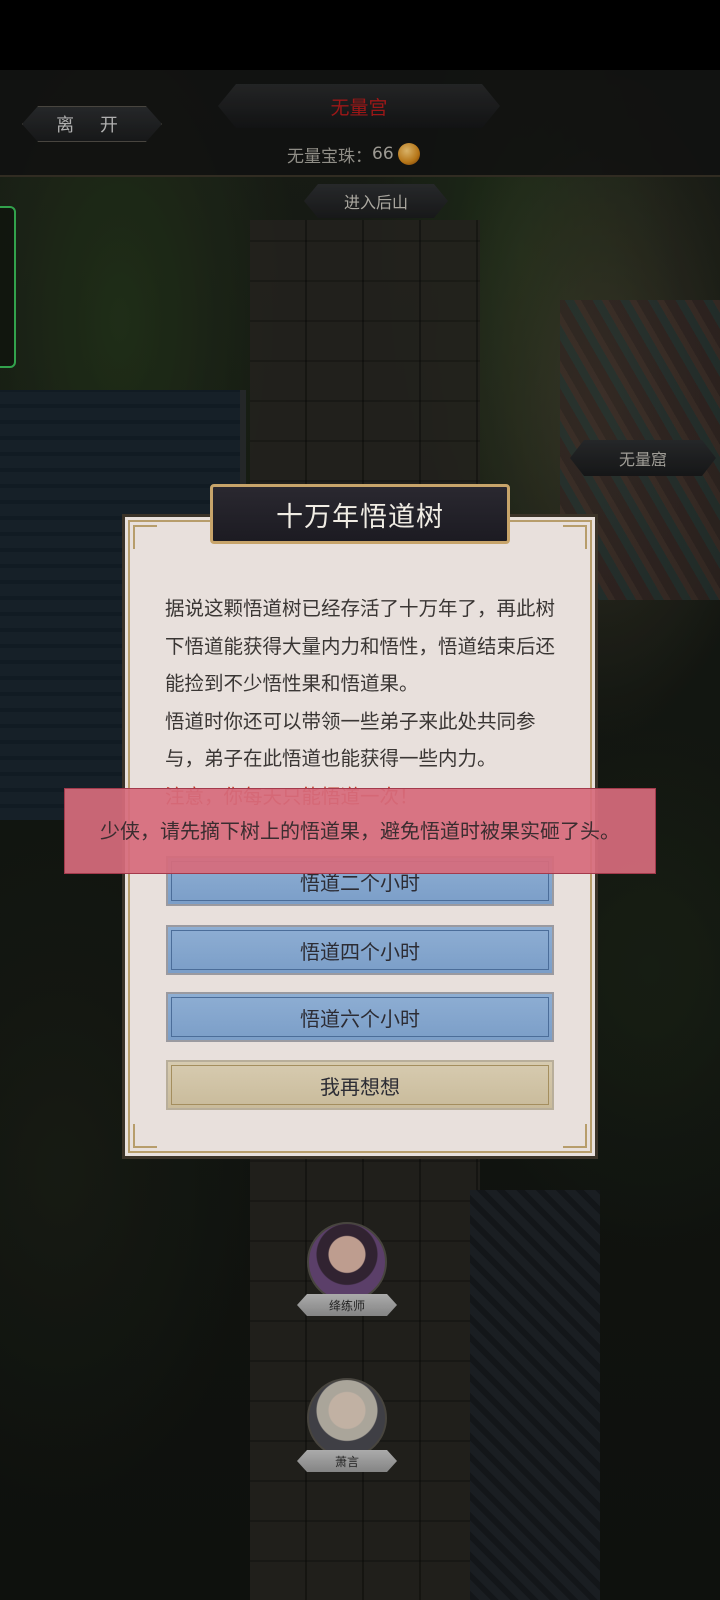 This screenshot has width=720, height=1600. What do you see at coordinates (360, 831) in the screenshot?
I see `toast-message: 少侠，请先摘下树上的悟道果，避免悟道时被果实砸了头。` at bounding box center [360, 831].